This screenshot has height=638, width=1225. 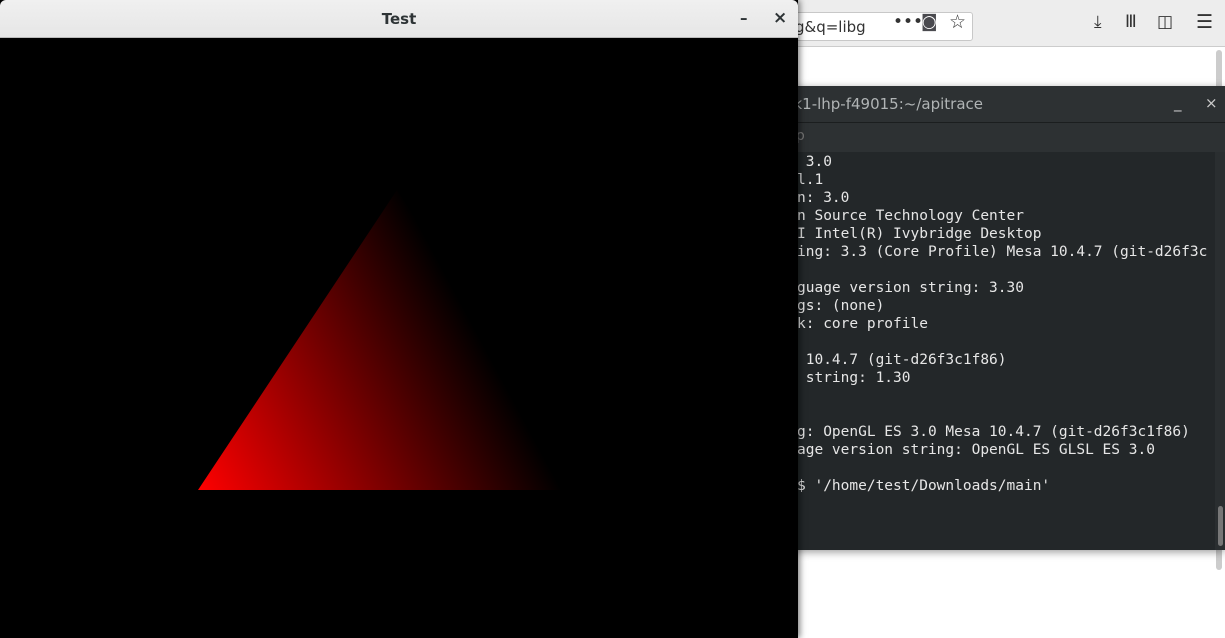 What do you see at coordinates (1204, 22) in the screenshot?
I see `menu-icon: ☰` at bounding box center [1204, 22].